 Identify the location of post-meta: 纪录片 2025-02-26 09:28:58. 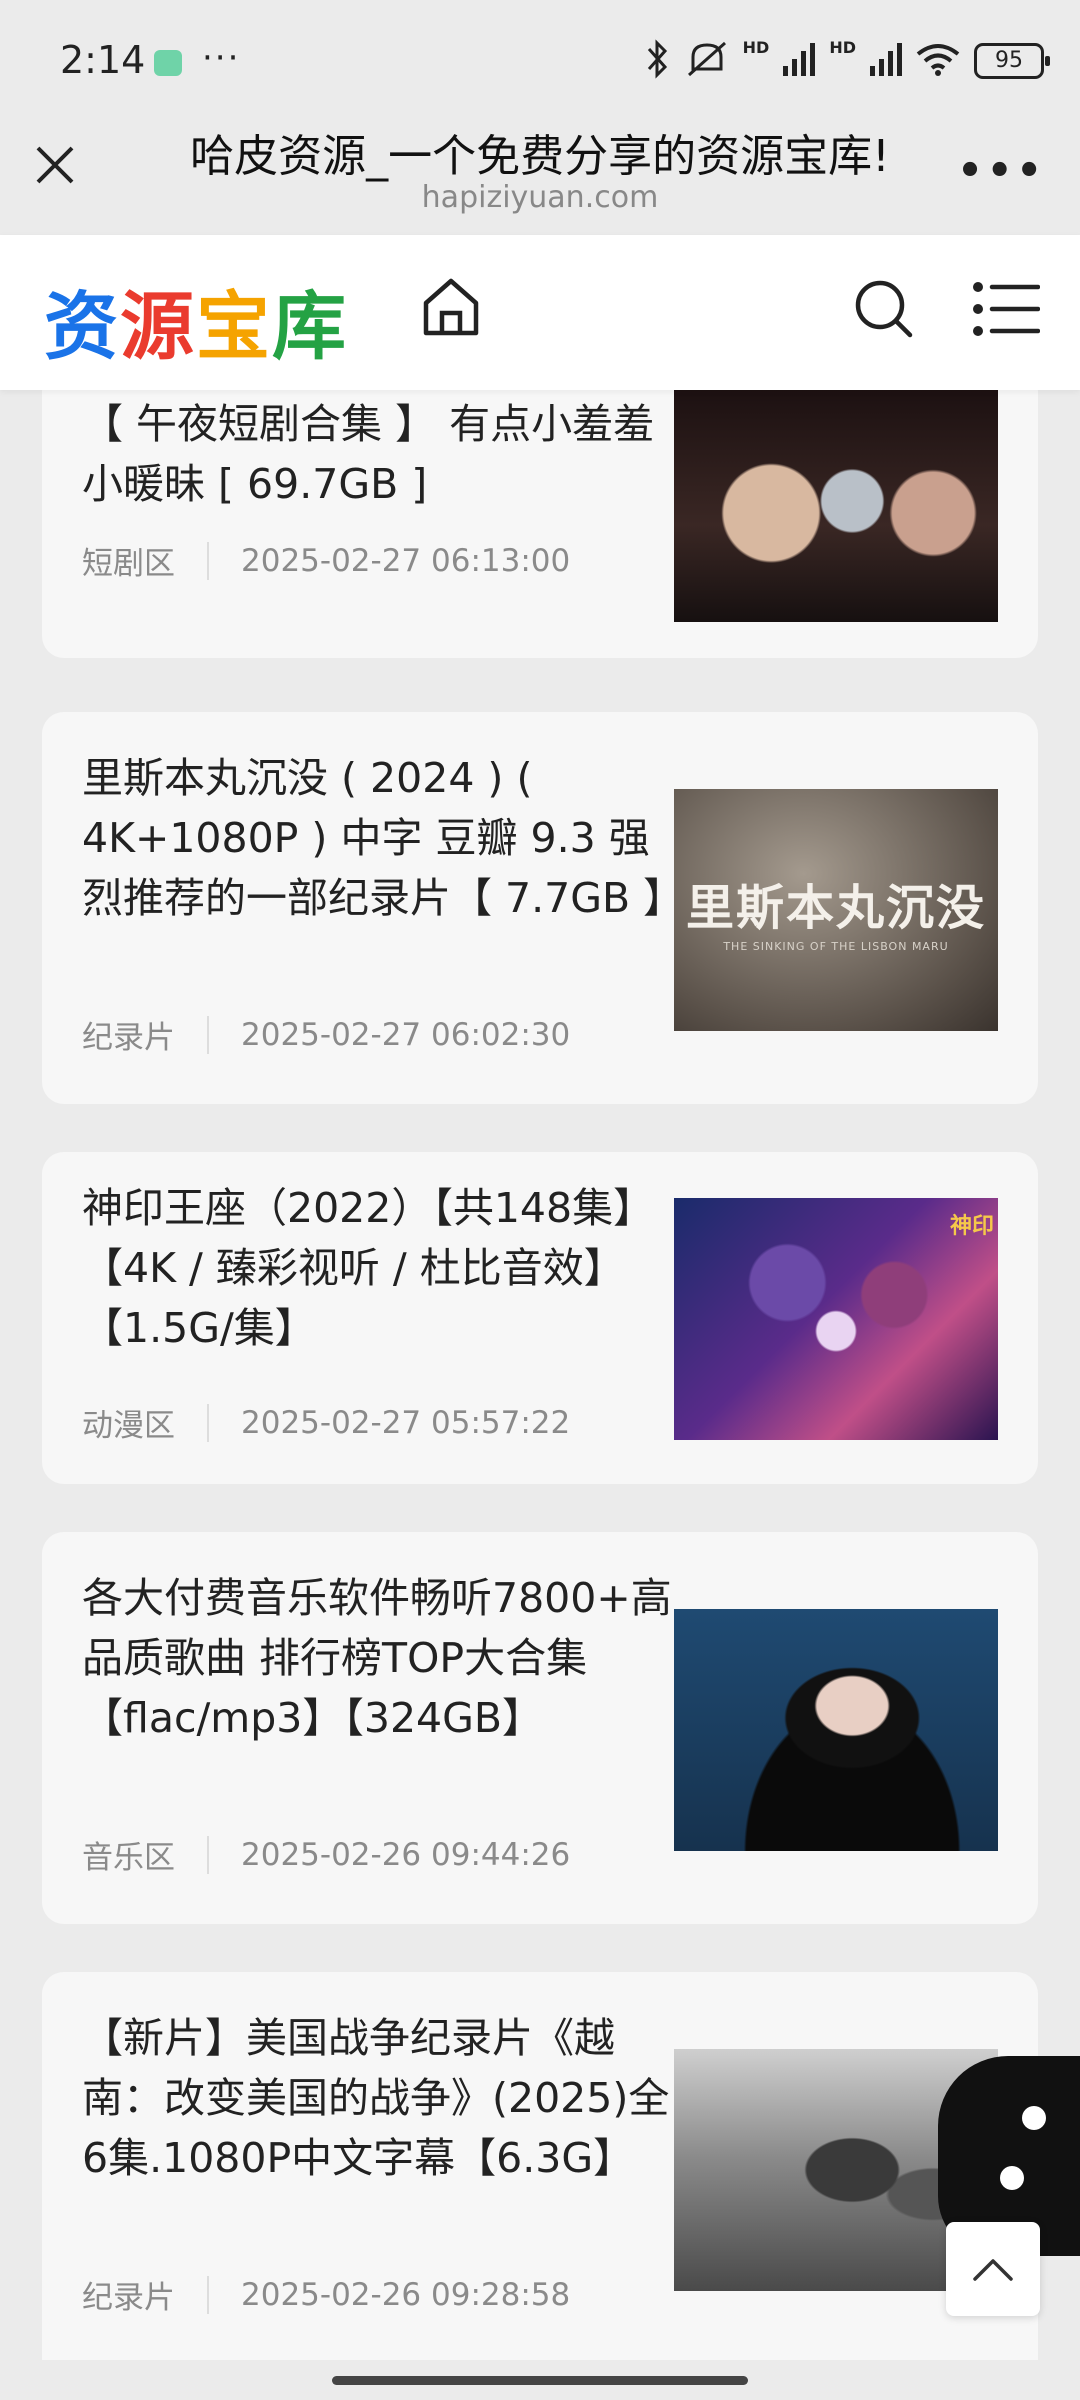
(326, 2294).